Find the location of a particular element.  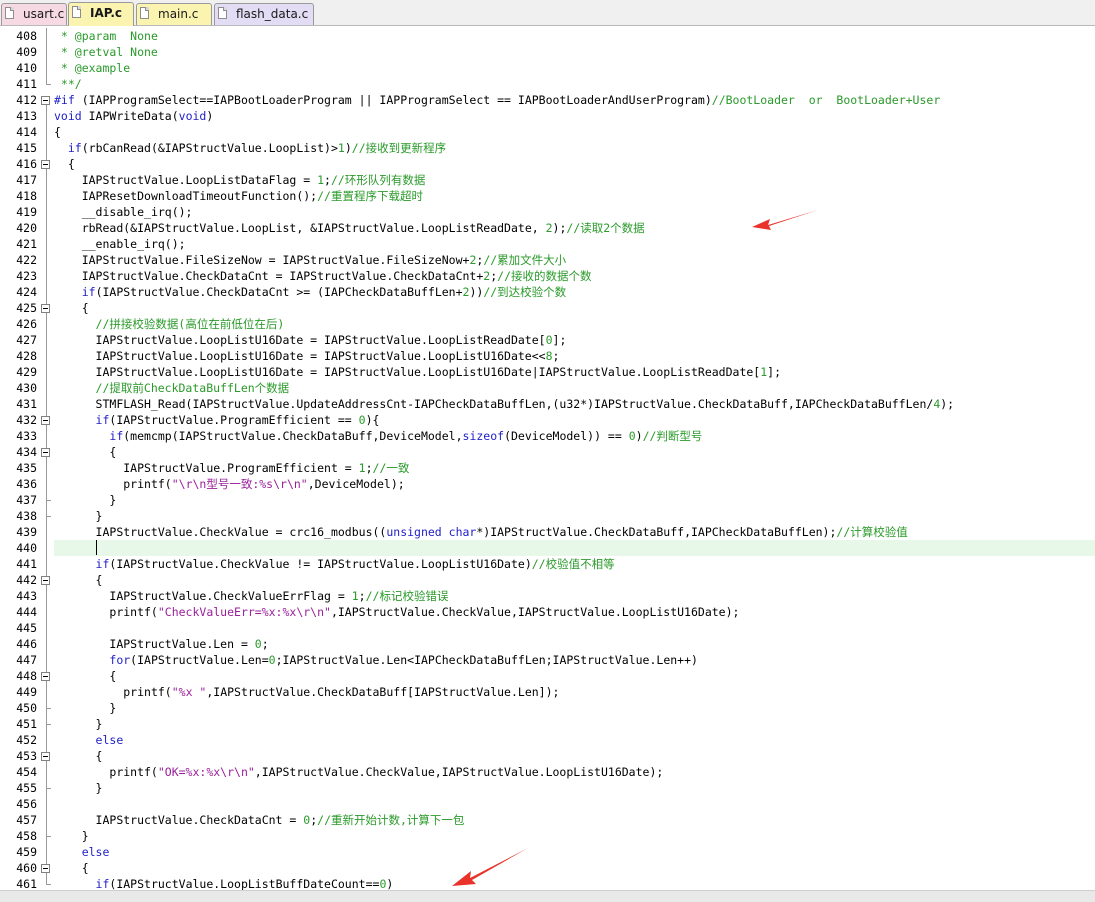

line-number: 420 is located at coordinates (26, 228).